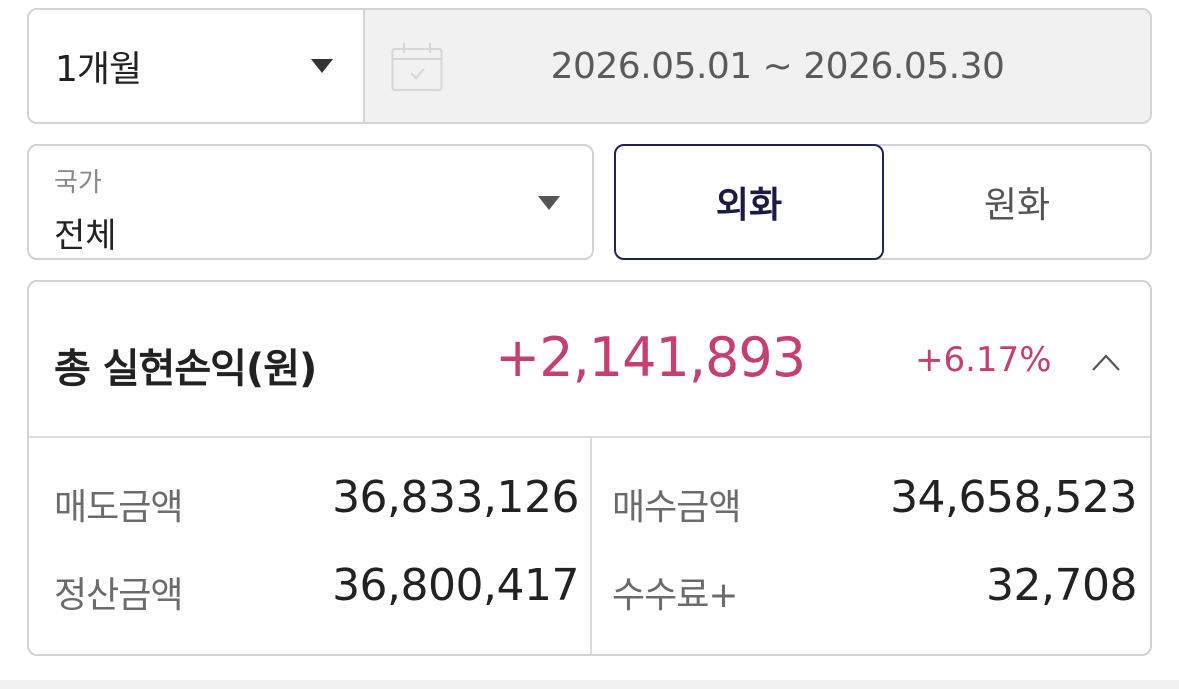  What do you see at coordinates (85, 236) in the screenshot?
I see `country-value: 전체` at bounding box center [85, 236].